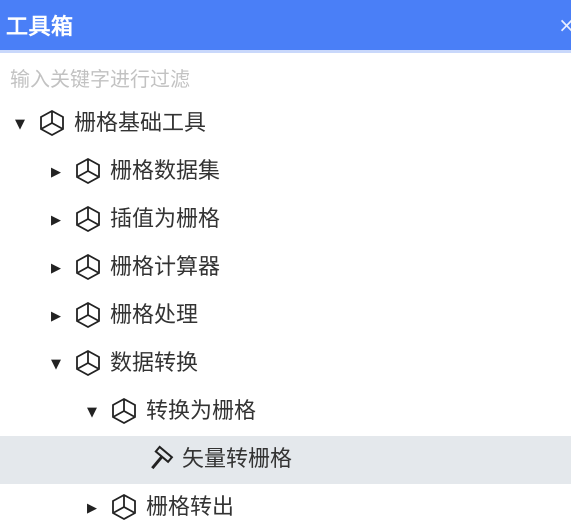  Describe the element at coordinates (285, 316) in the screenshot. I see `tree-node: ▶ 栅格处理` at that location.